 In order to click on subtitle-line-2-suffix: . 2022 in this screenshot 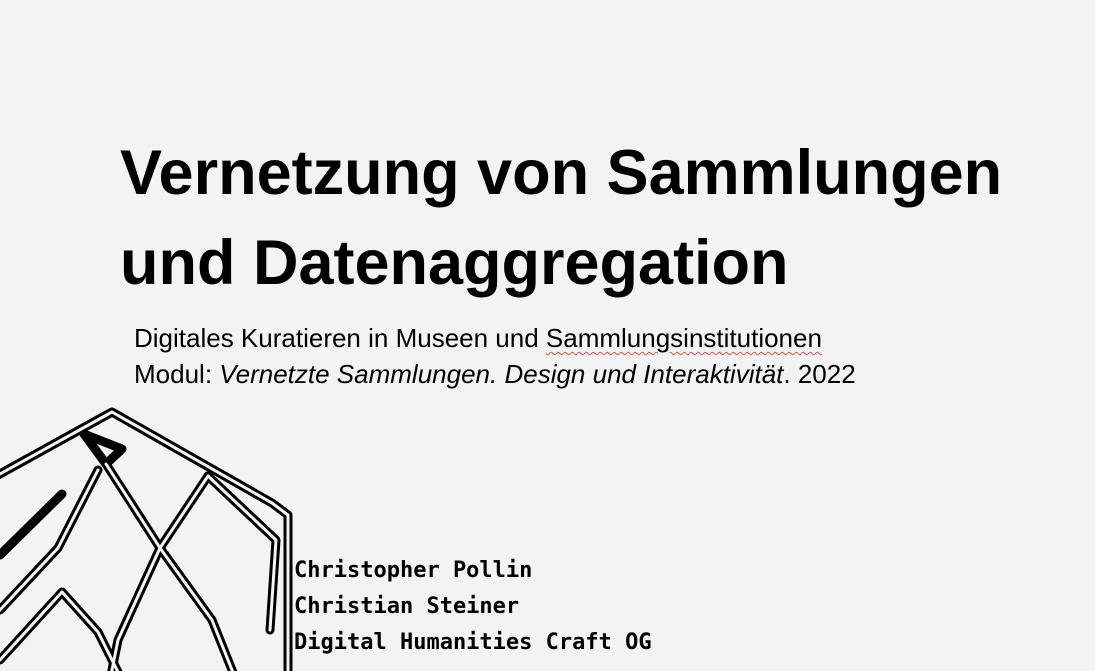, I will do `click(819, 374)`.